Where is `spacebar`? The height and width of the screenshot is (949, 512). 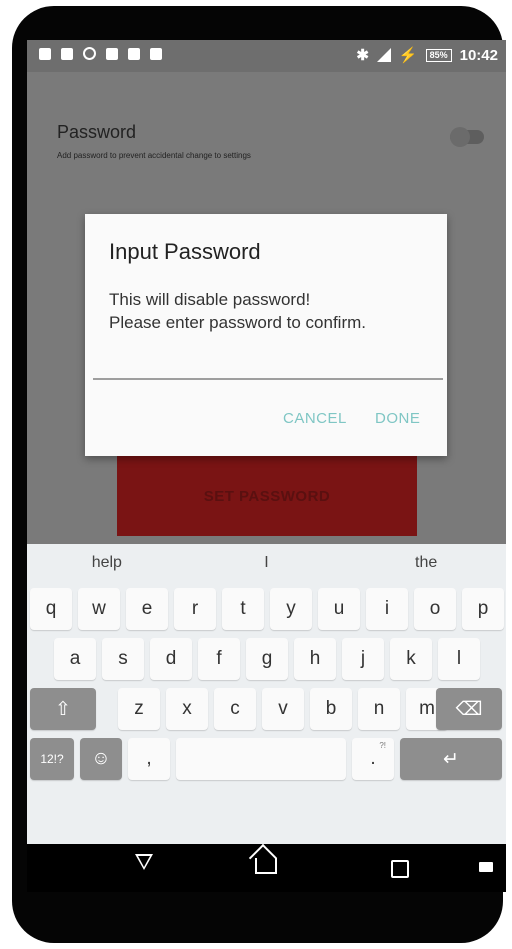 spacebar is located at coordinates (261, 759).